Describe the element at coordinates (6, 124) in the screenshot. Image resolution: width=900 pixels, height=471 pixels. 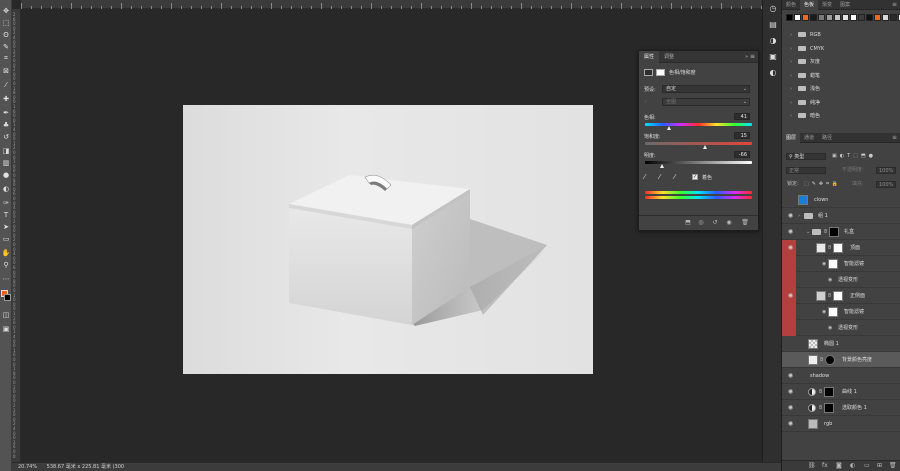
I see `clone-stamp-tool-icon: ♣` at that location.